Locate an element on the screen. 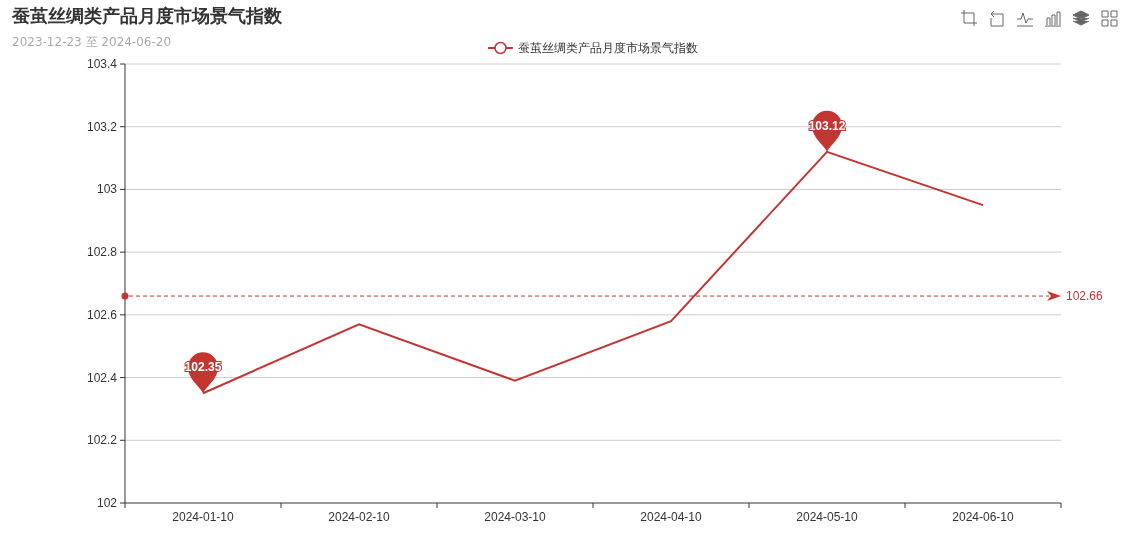  axis-label: 102.2 is located at coordinates (101, 440).